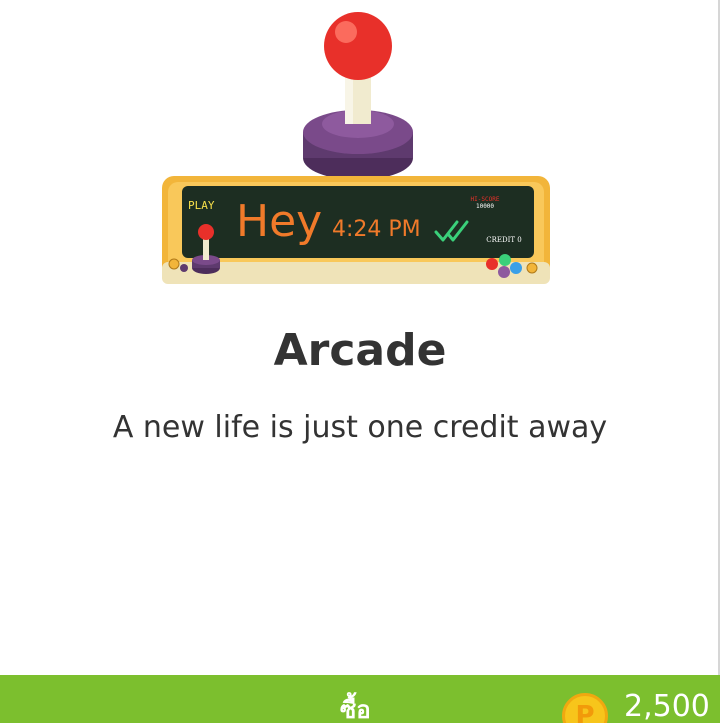 Image resolution: width=720 pixels, height=723 pixels. Describe the element at coordinates (360, 427) in the screenshot. I see `theme-subtitle: A new life is just one credit away` at that location.